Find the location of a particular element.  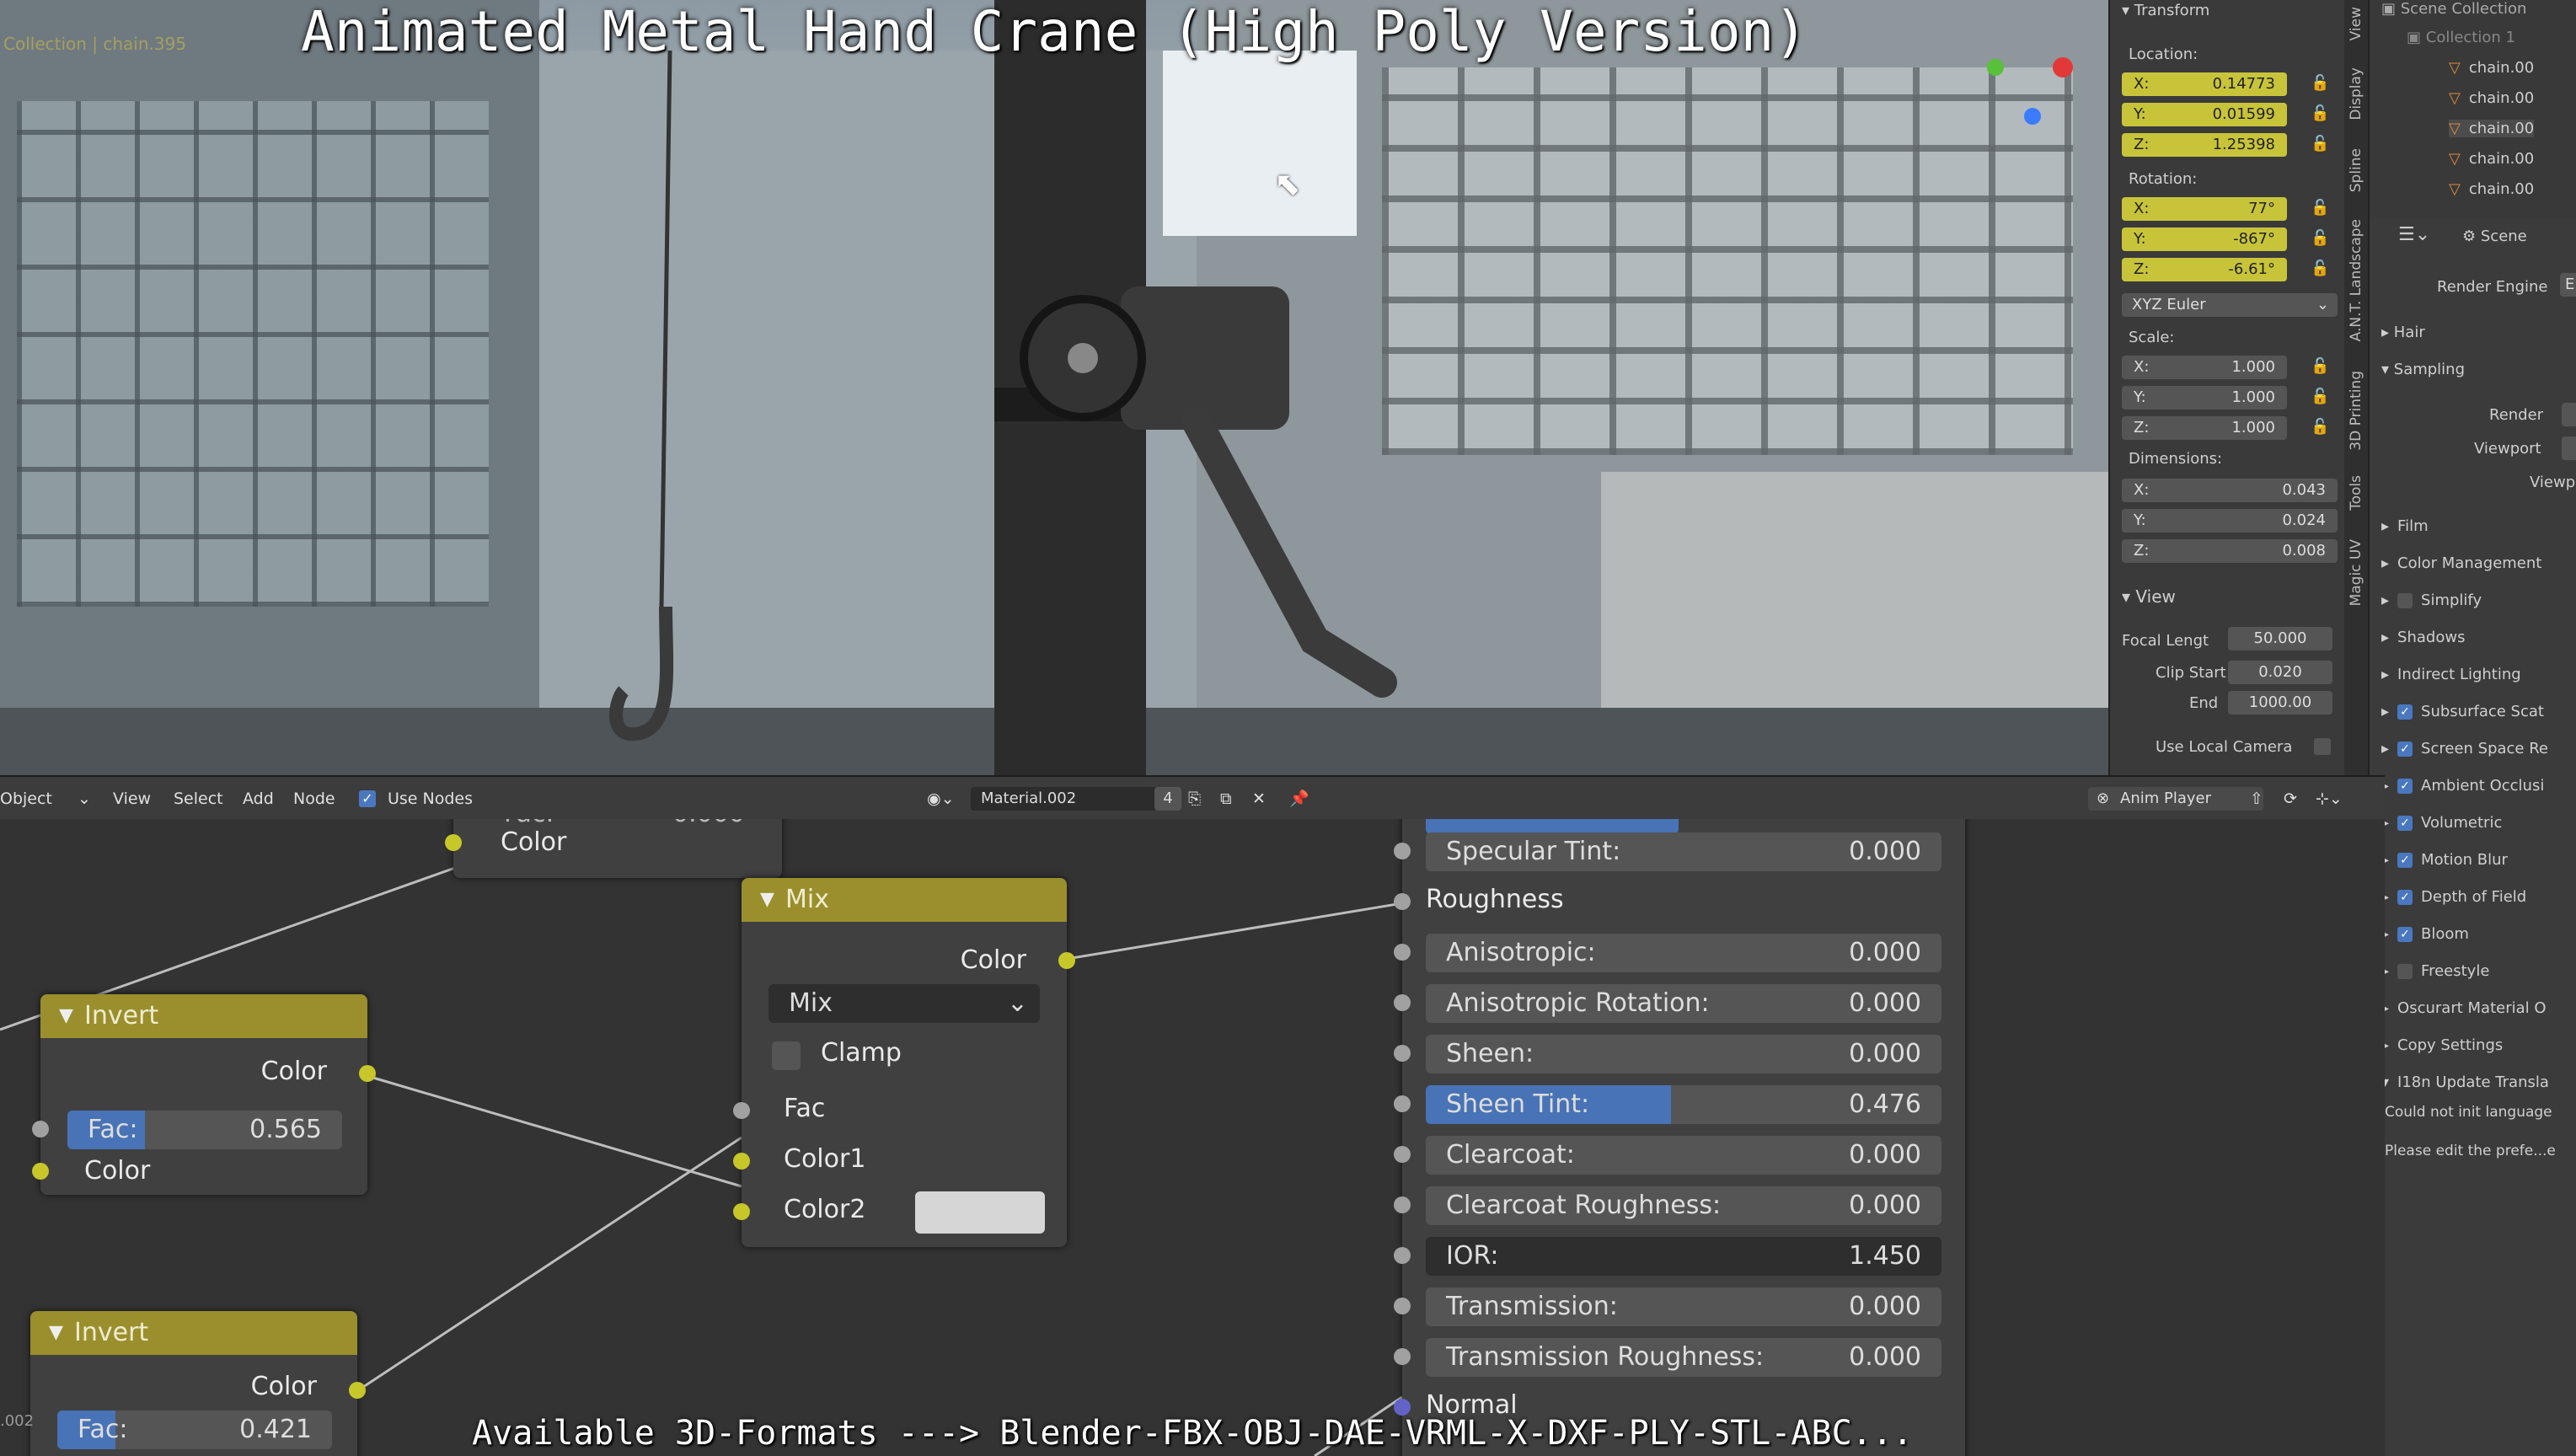

parent-node-icon: ⇧ is located at coordinates (2257, 799).